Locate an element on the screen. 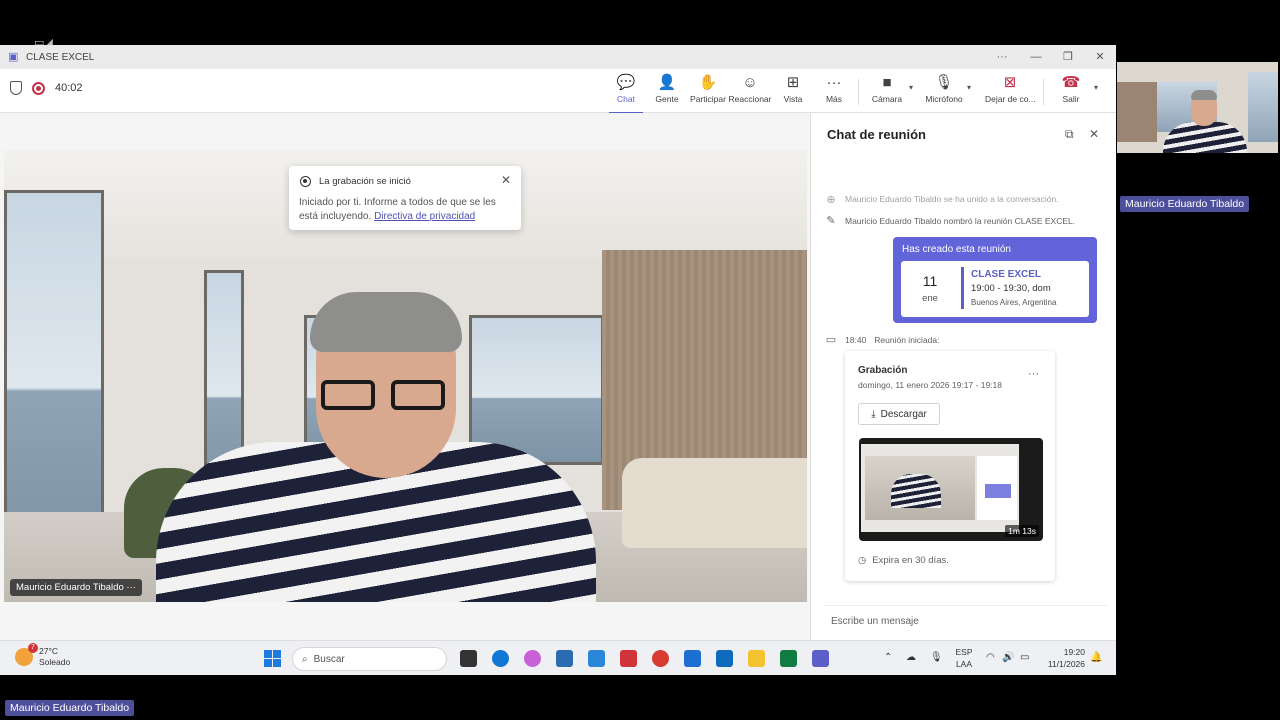 This screenshot has width=1280, height=720. download-label: Descargar is located at coordinates (903, 414).